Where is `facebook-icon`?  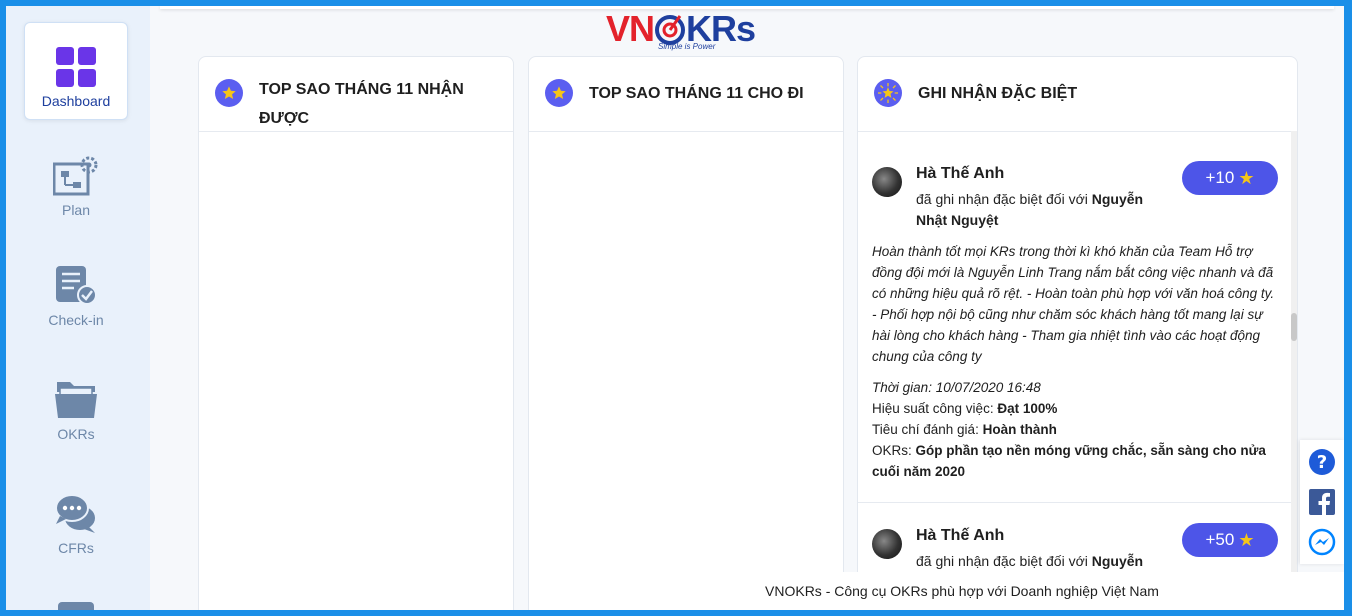
facebook-icon is located at coordinates (1322, 502).